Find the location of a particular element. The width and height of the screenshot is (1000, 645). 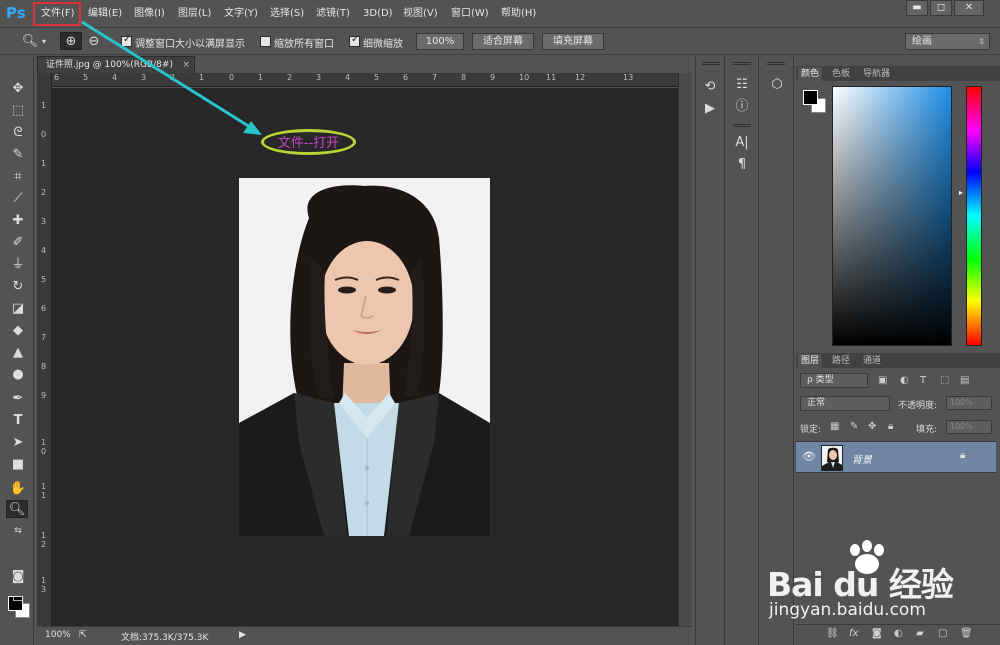

watermark-brand: Bai du 经验 is located at coordinates (860, 584).